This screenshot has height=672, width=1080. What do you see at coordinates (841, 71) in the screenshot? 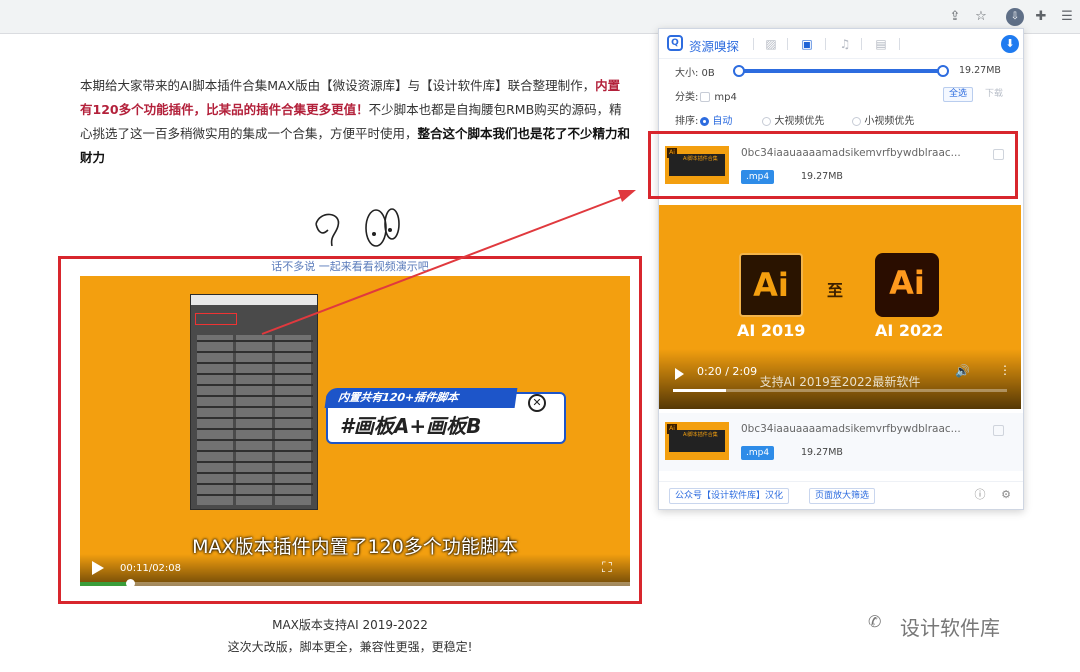
I see `size-range-slider` at bounding box center [841, 71].